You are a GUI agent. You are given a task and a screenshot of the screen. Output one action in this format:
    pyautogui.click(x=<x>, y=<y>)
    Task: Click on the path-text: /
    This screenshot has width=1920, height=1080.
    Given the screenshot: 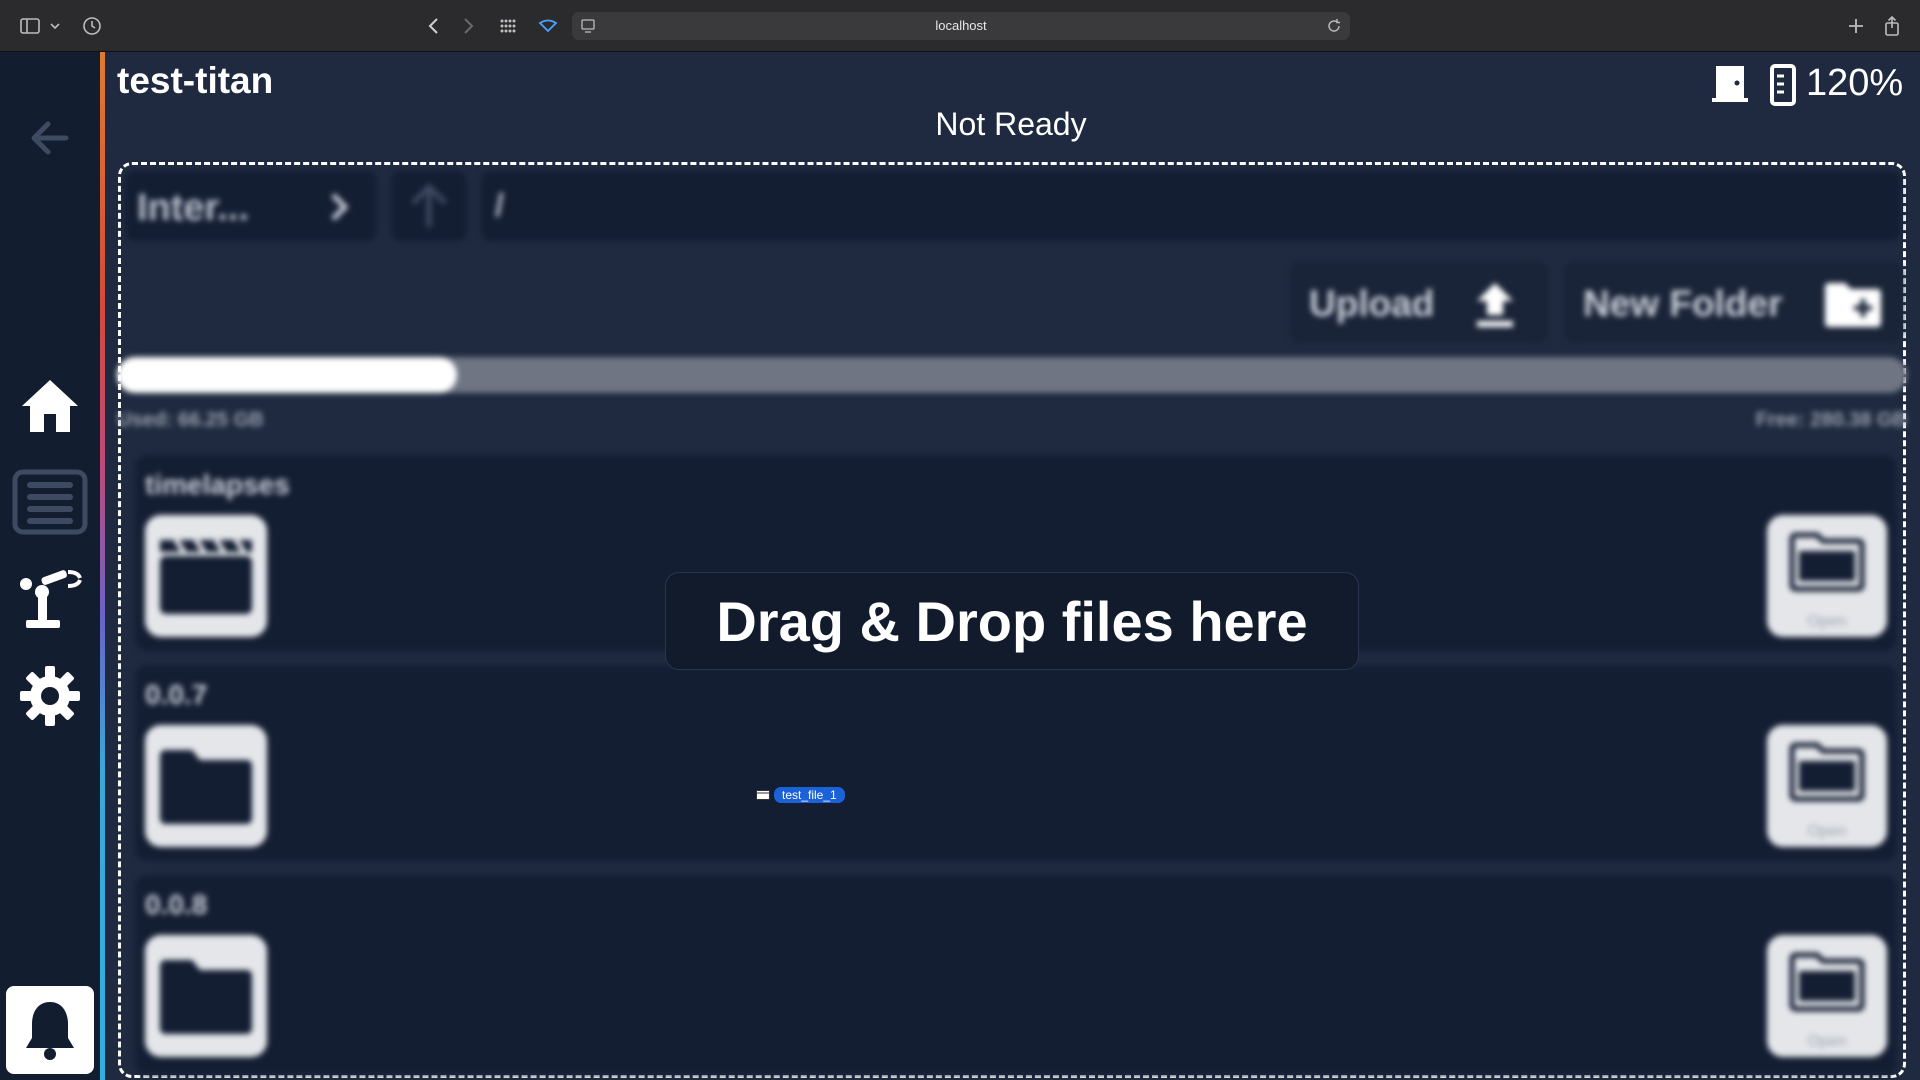 What is the action you would take?
    pyautogui.click(x=499, y=205)
    